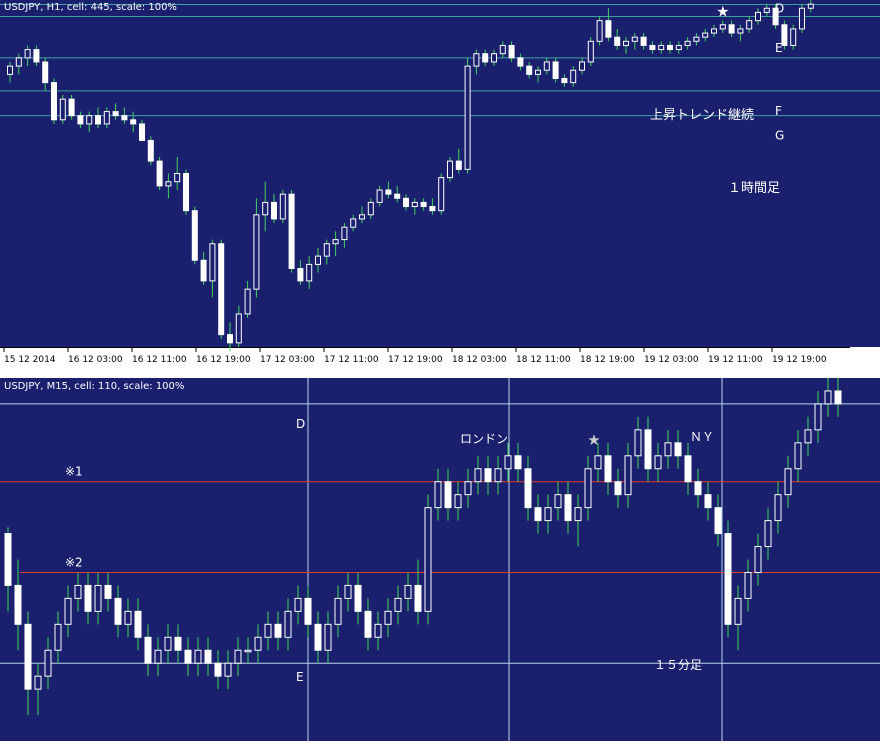  What do you see at coordinates (735, 360) in the screenshot?
I see `h1-x-tick-label: 19 12 11:00` at bounding box center [735, 360].